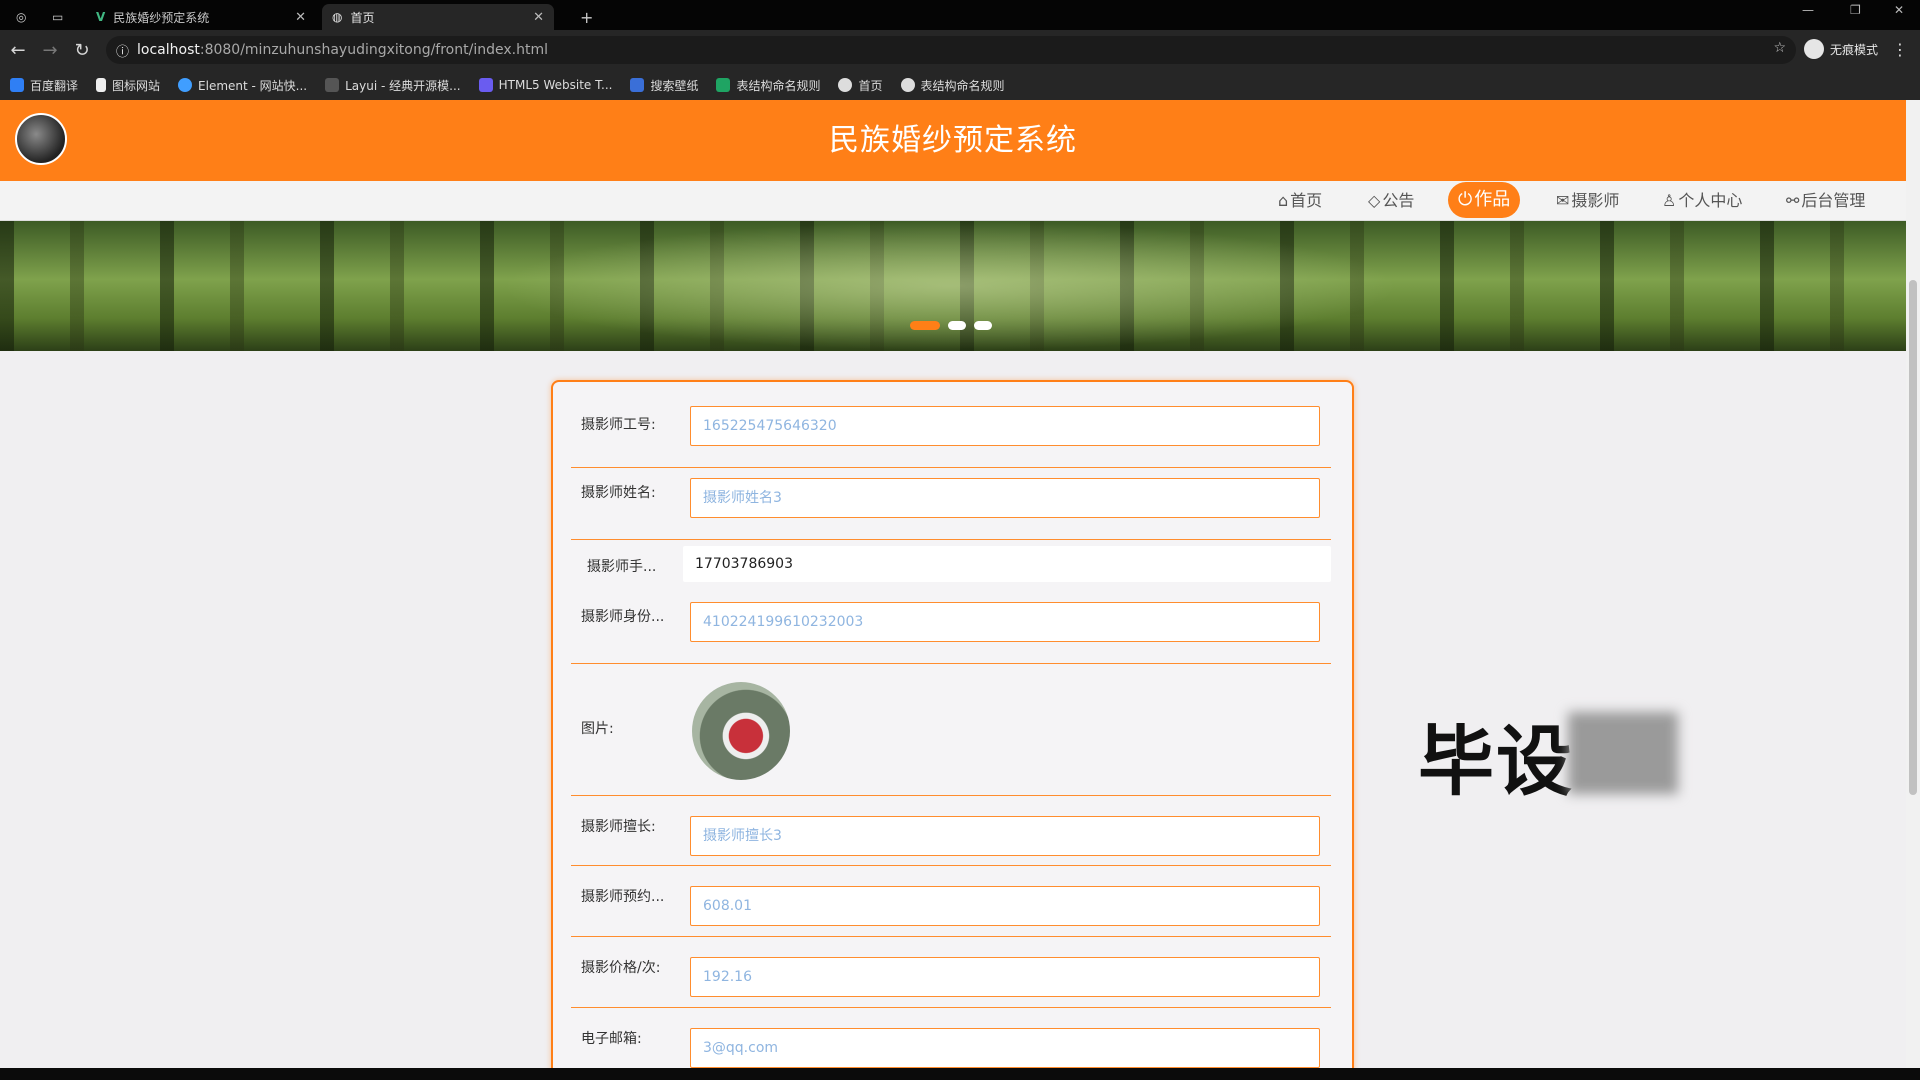 The image size is (1920, 1080). Describe the element at coordinates (664, 85) in the screenshot. I see `bookmark-wallpaper: 搜索壁纸` at that location.